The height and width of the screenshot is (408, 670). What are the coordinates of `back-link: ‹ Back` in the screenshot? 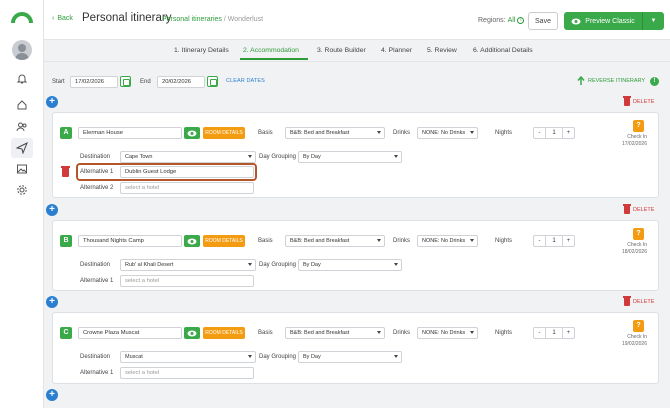 It's located at (62, 18).